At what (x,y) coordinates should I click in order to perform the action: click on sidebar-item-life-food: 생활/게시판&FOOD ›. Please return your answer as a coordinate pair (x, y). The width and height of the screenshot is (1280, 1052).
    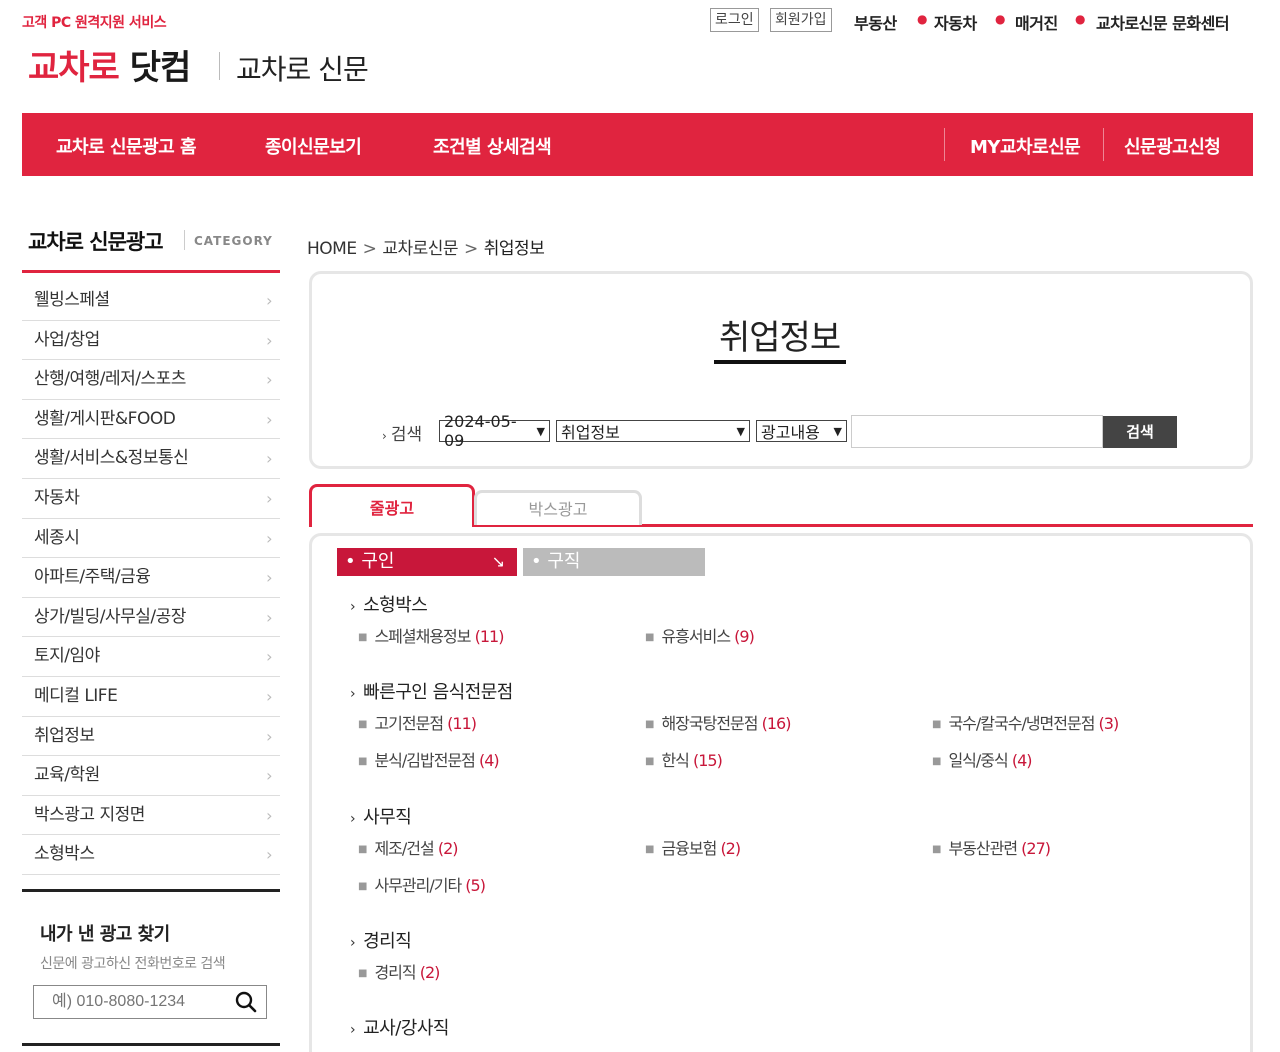
    Looking at the image, I should click on (151, 420).